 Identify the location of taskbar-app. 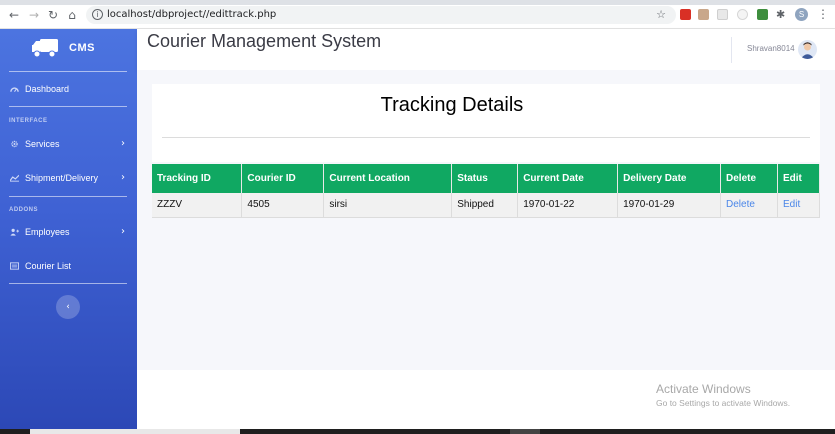
(525, 431).